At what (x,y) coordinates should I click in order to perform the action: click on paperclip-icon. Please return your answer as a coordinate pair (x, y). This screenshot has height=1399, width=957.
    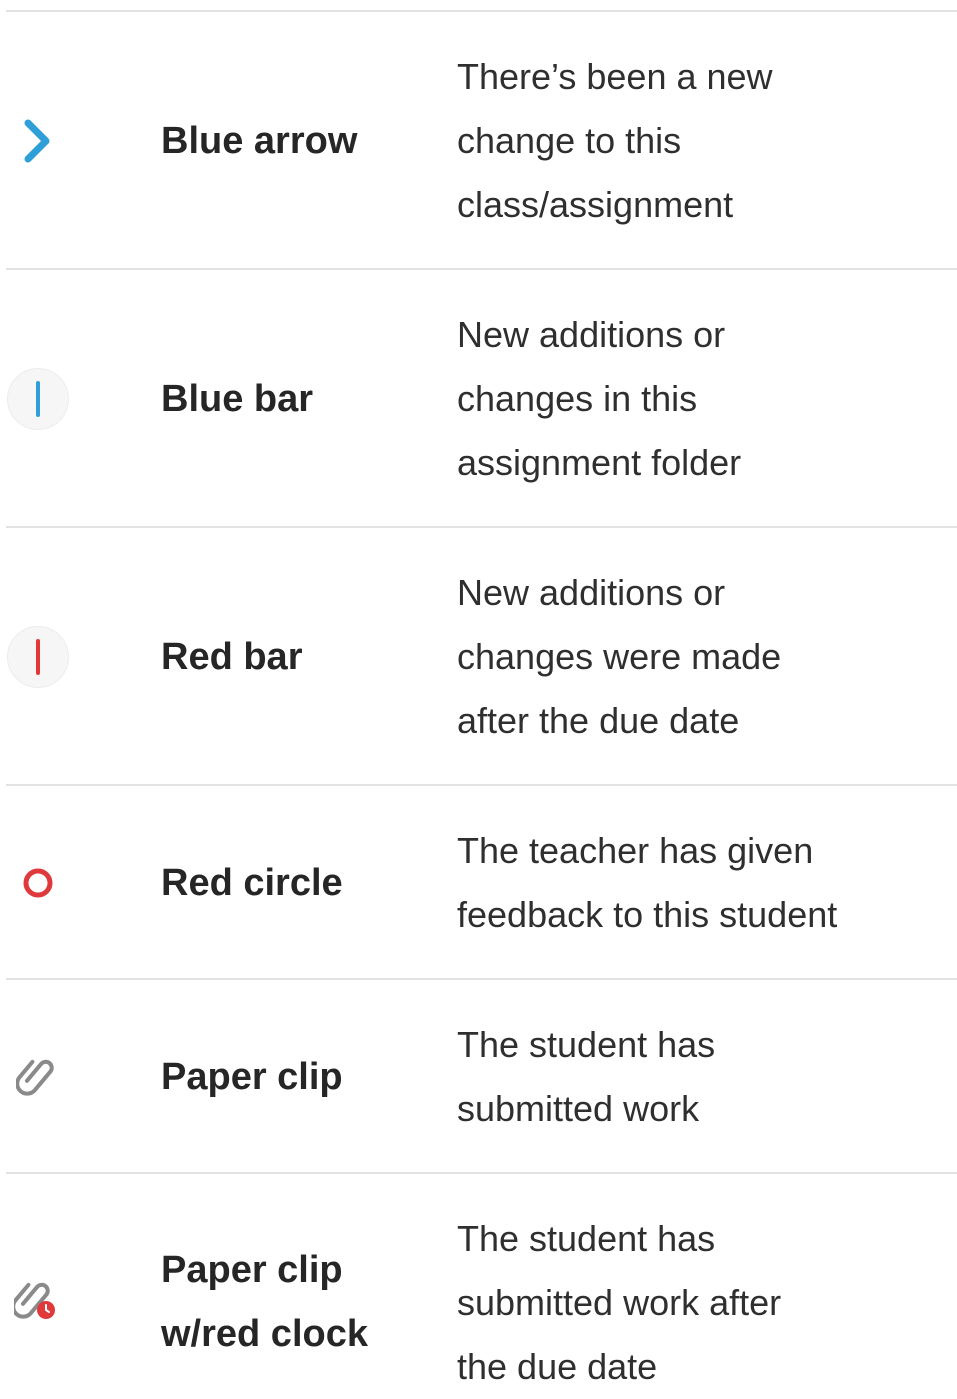
    Looking at the image, I should click on (38, 1077).